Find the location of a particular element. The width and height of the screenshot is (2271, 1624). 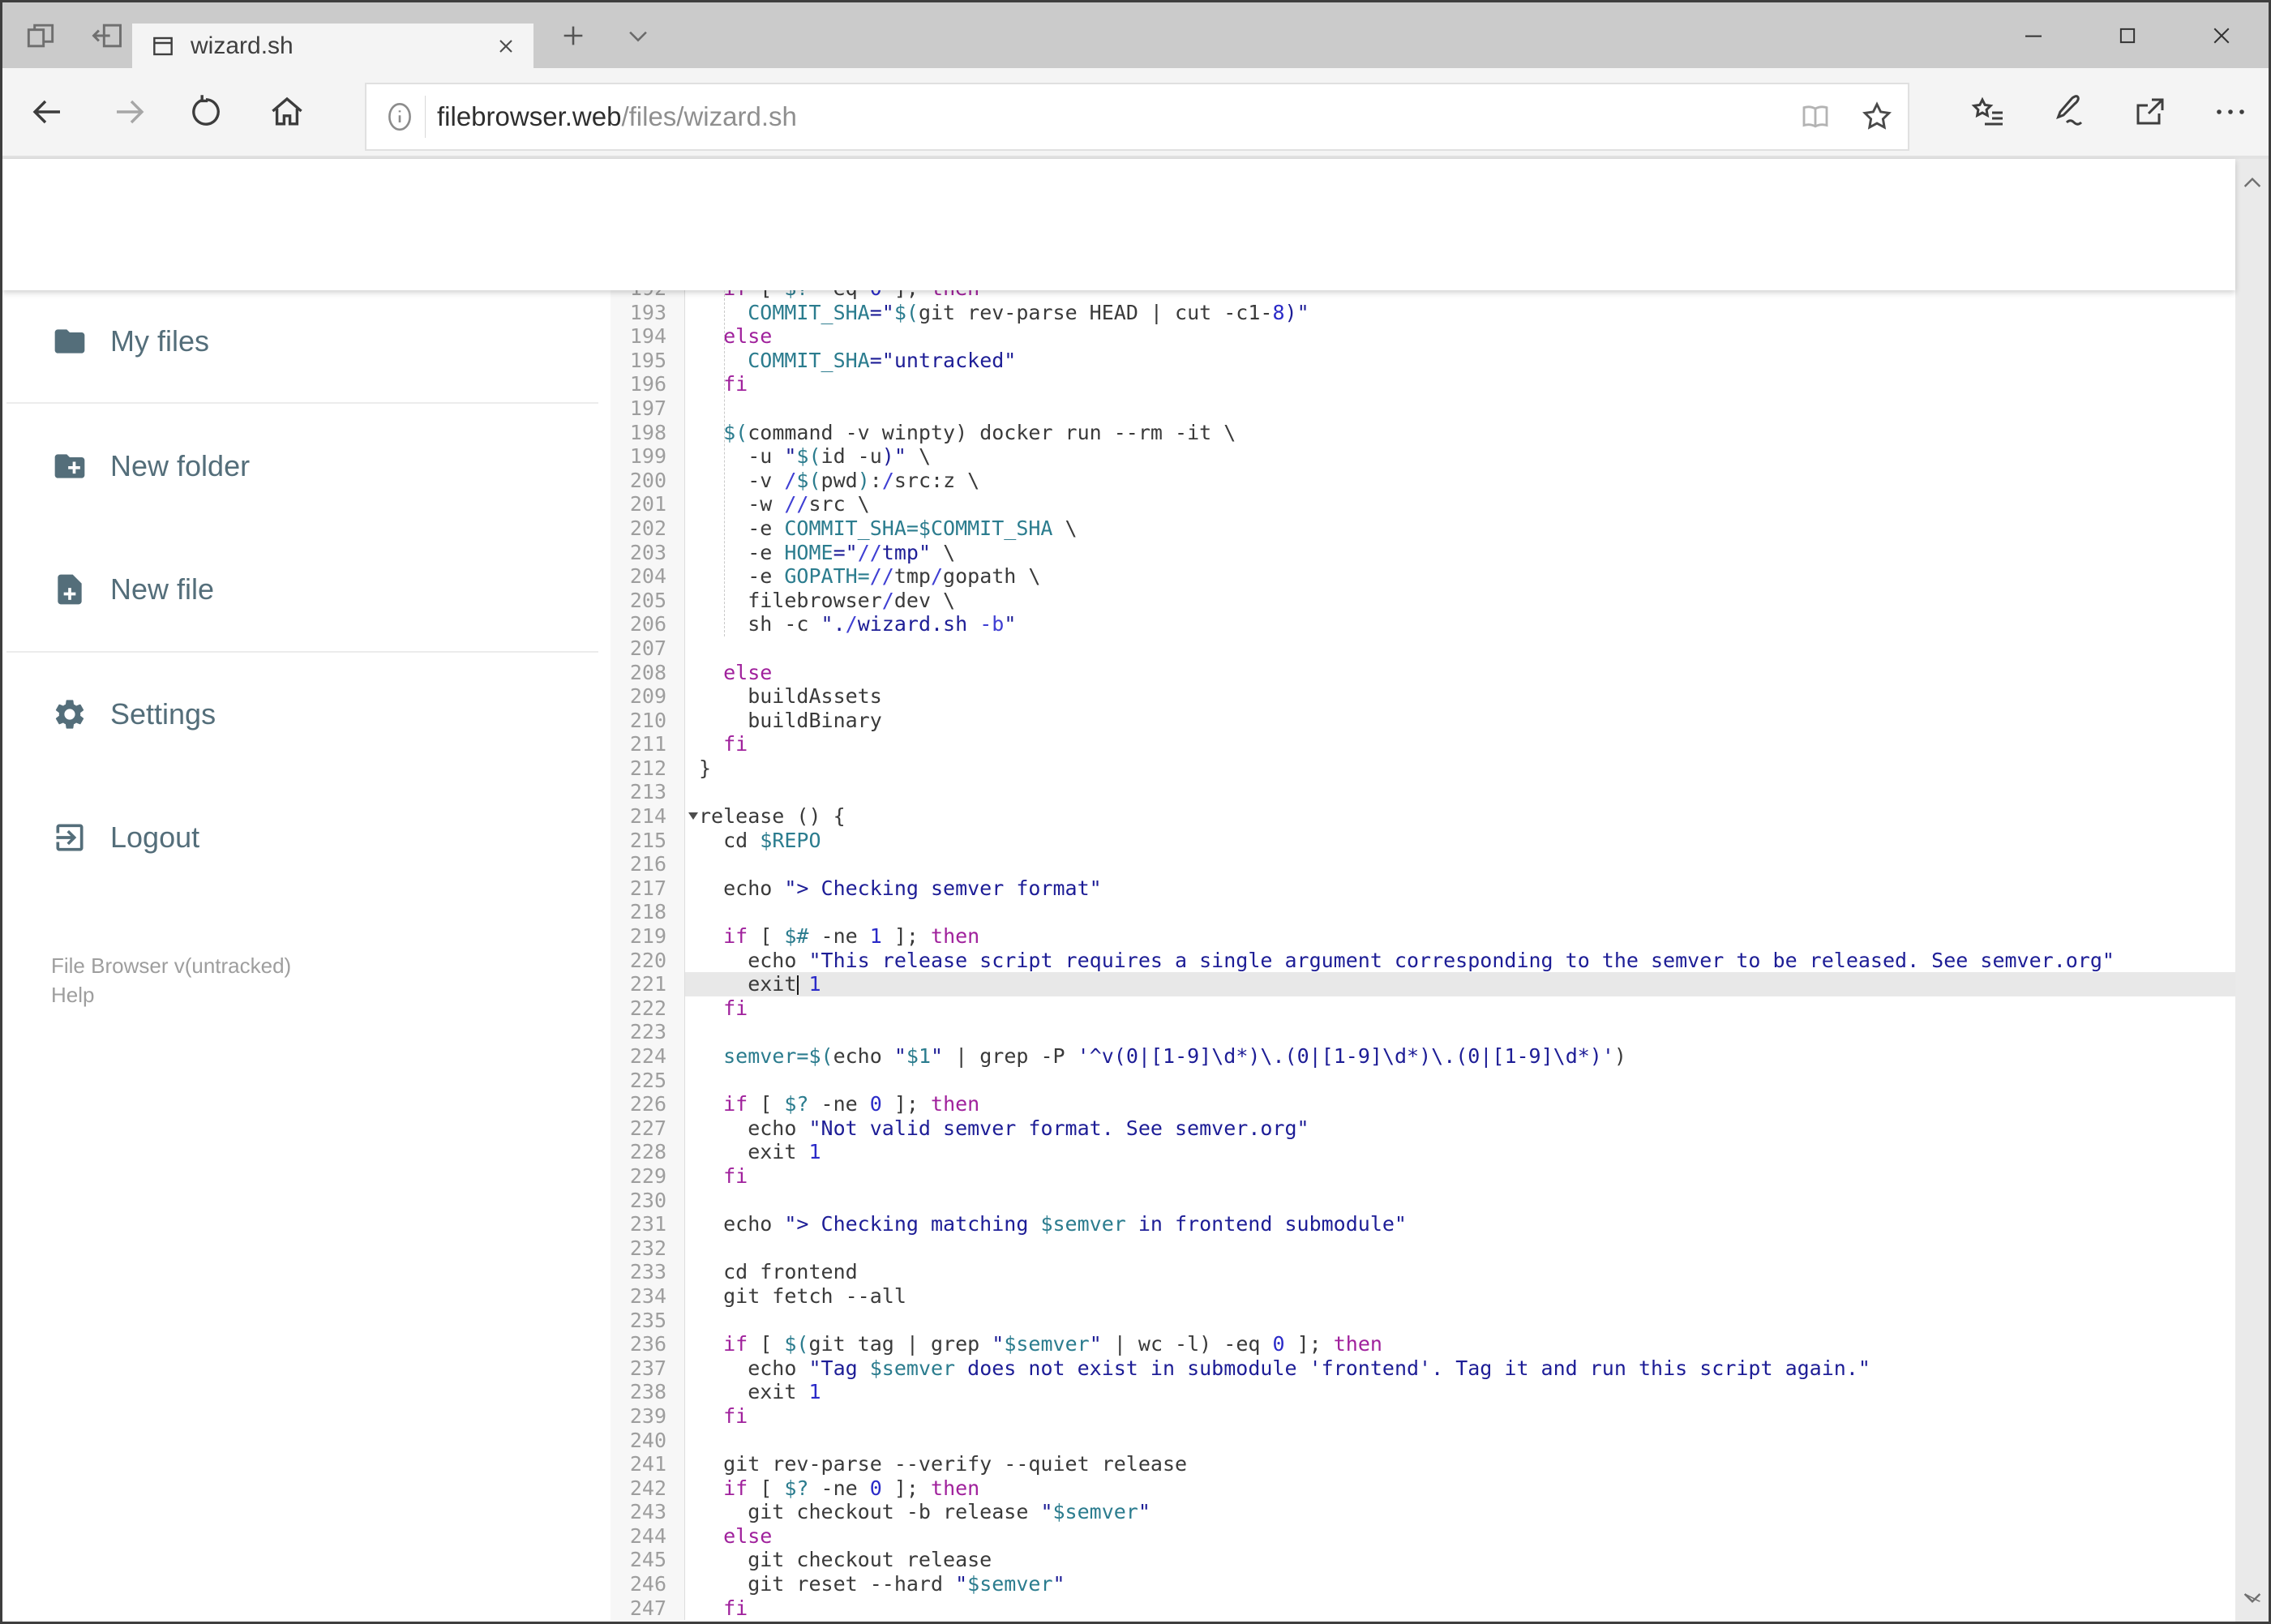

tabs-set-aside-button is located at coordinates (107, 35).